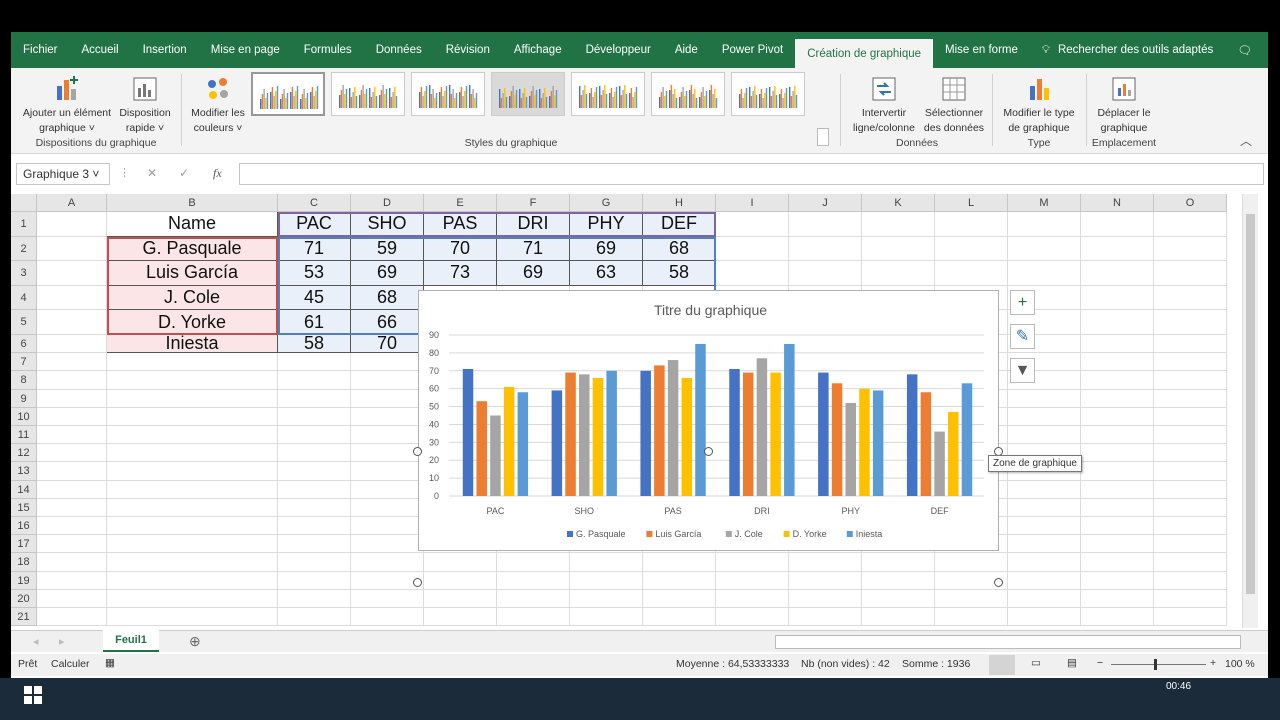 The image size is (1280, 720). What do you see at coordinates (538, 50) in the screenshot?
I see `ribbon-tab-7: Affichage` at bounding box center [538, 50].